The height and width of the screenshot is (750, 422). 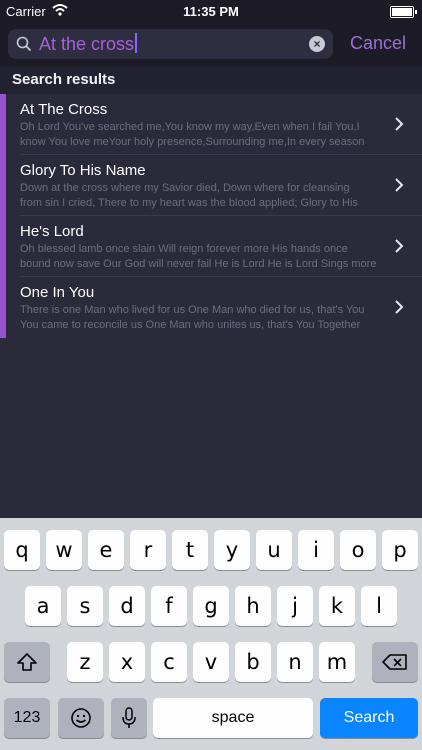 What do you see at coordinates (64, 109) in the screenshot?
I see `result-title: At The Cross` at bounding box center [64, 109].